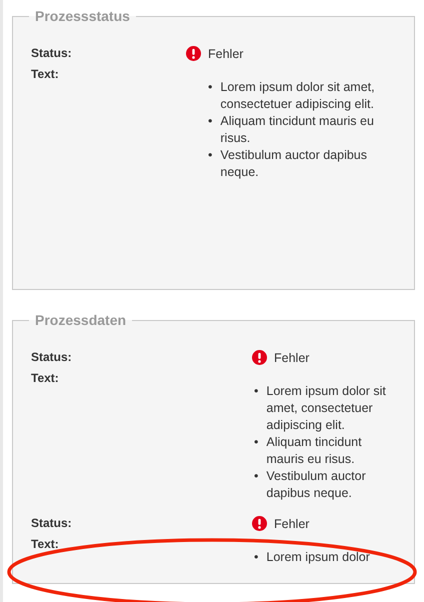 Image resolution: width=424 pixels, height=602 pixels. Describe the element at coordinates (318, 557) in the screenshot. I see `list-item: Lorem ipsum dolor` at that location.